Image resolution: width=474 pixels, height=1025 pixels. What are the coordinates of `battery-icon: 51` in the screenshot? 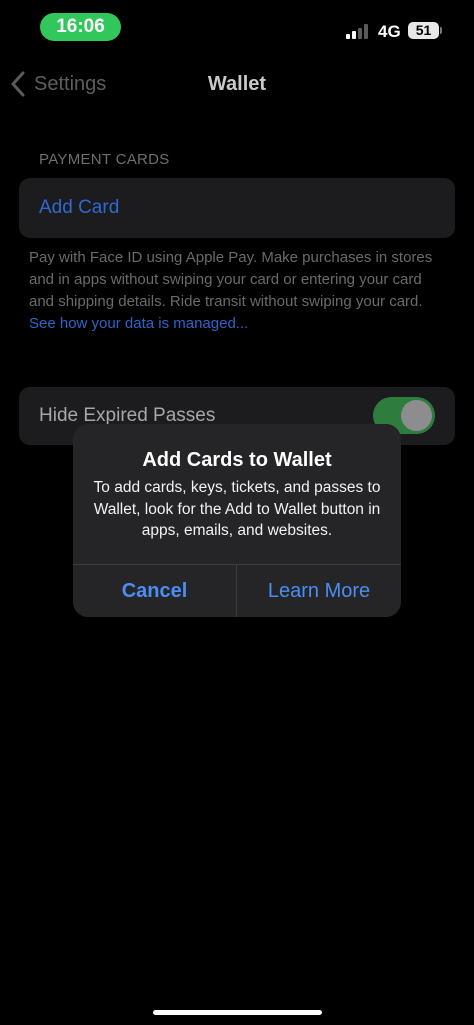 It's located at (423, 30).